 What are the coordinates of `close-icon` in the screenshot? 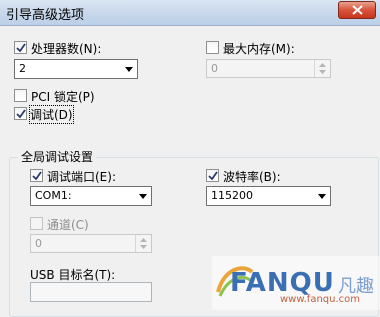 It's located at (357, 10).